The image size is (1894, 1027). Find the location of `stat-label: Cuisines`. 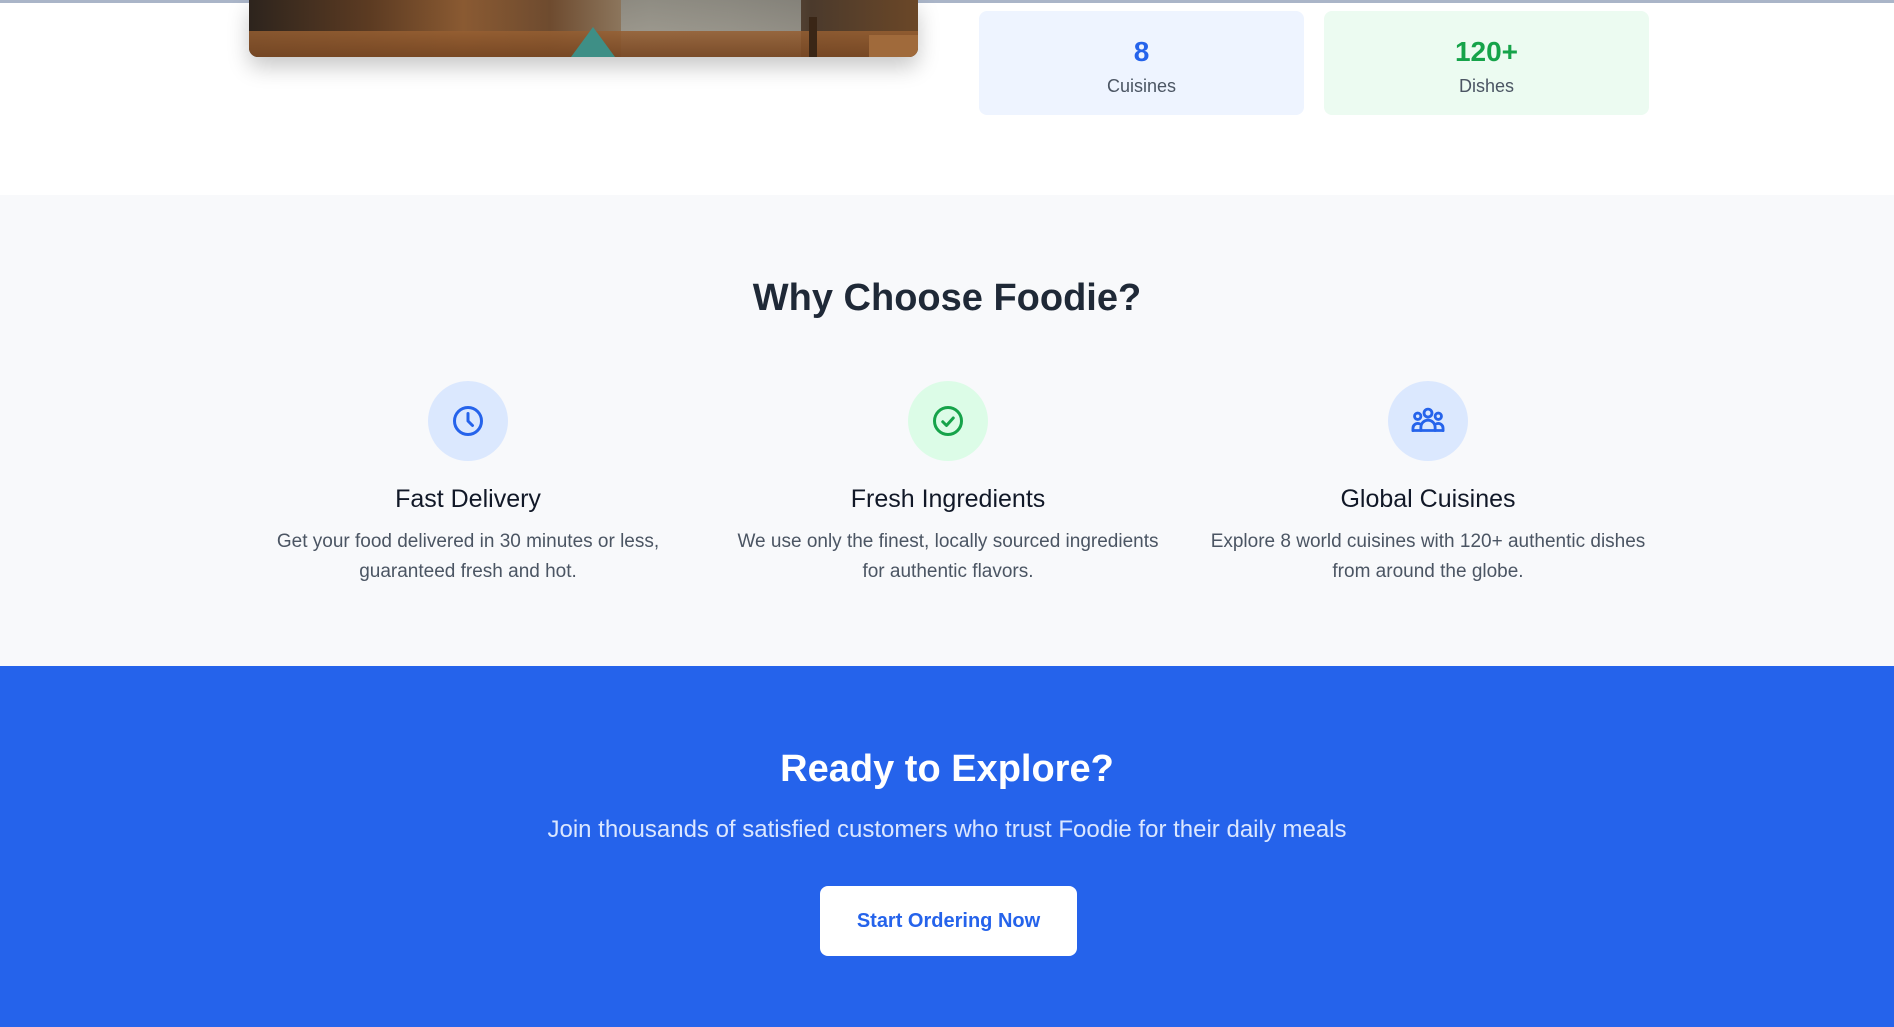

stat-label: Cuisines is located at coordinates (1141, 86).